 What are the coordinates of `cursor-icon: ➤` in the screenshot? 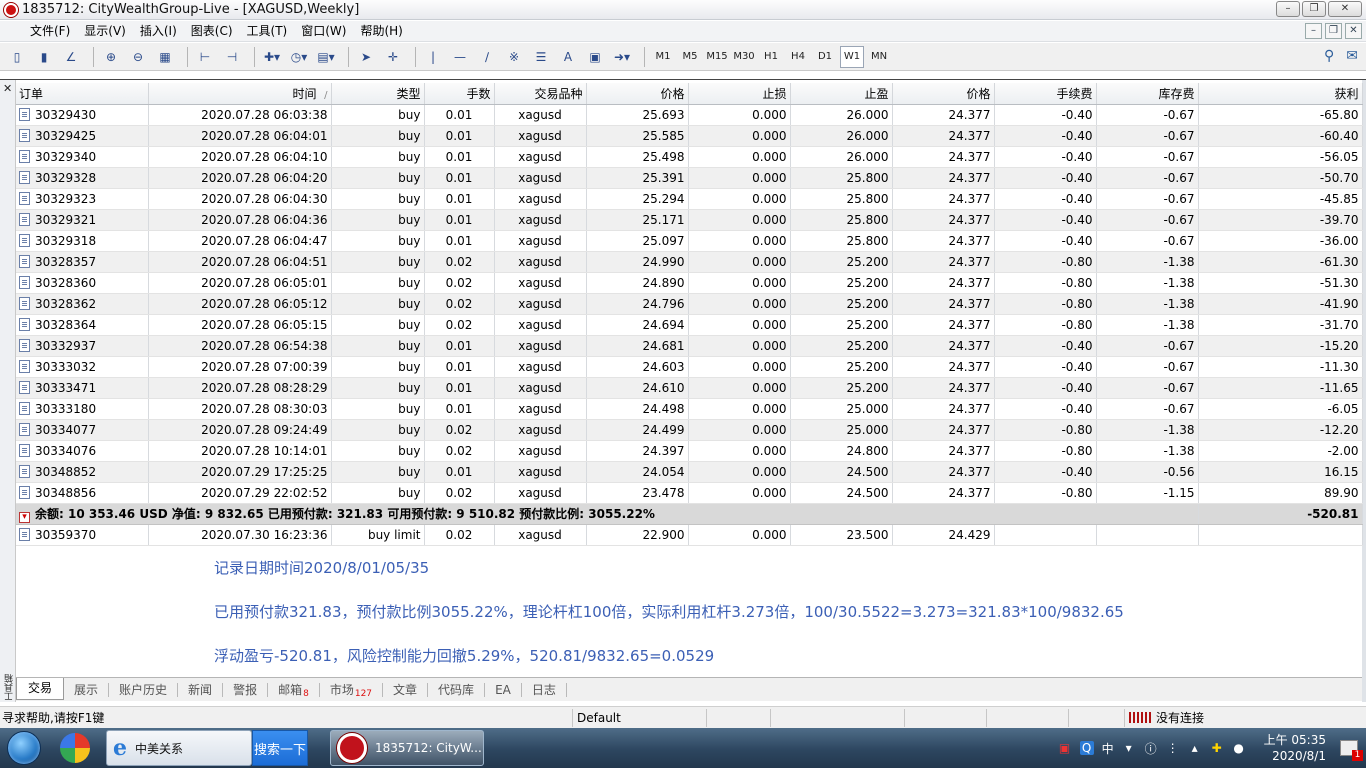 It's located at (366, 57).